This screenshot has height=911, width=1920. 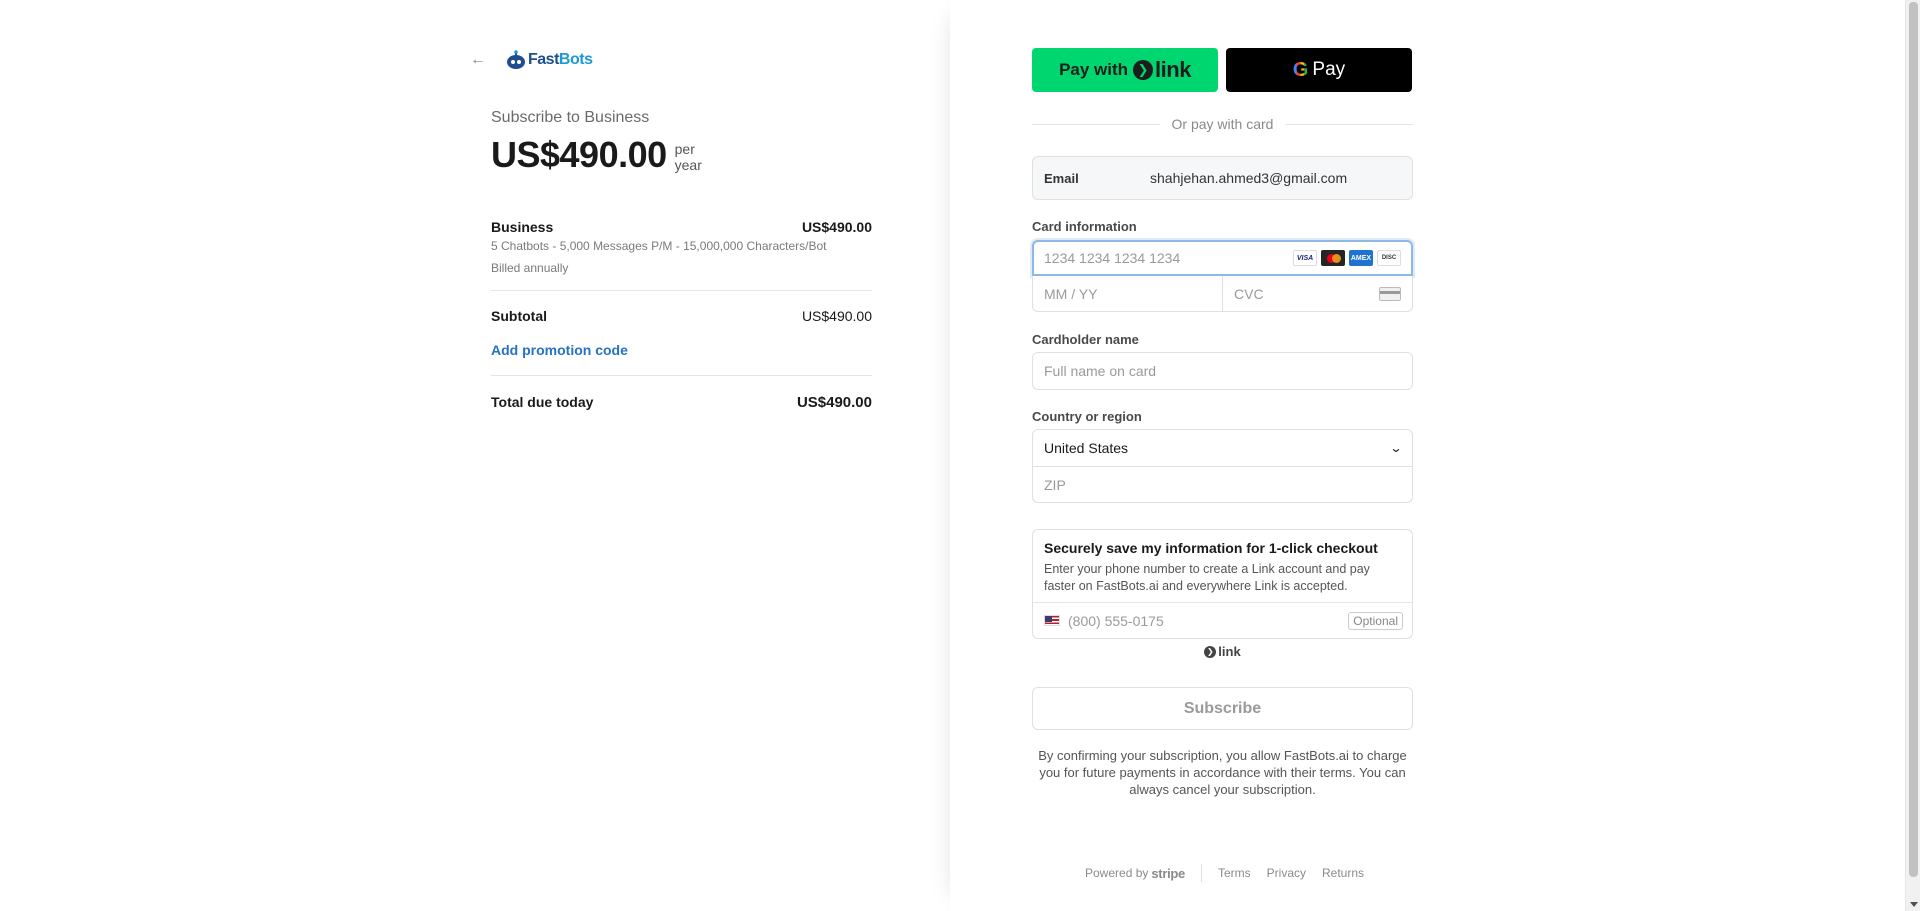 I want to click on line-item-amount: US$490.00, so click(x=836, y=227).